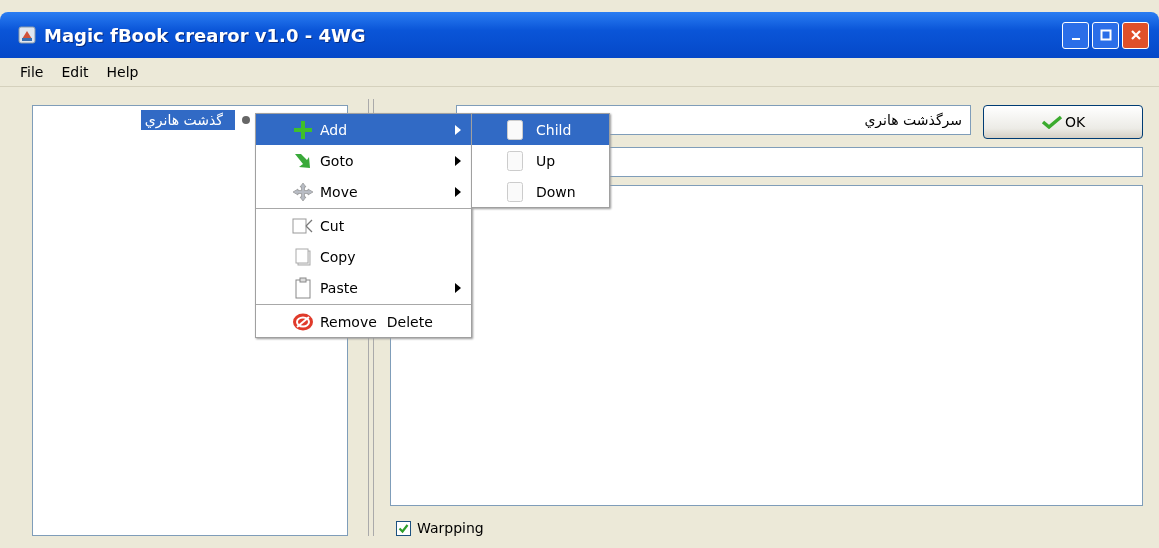 This screenshot has height=548, width=1159. I want to click on plus-icon, so click(303, 129).